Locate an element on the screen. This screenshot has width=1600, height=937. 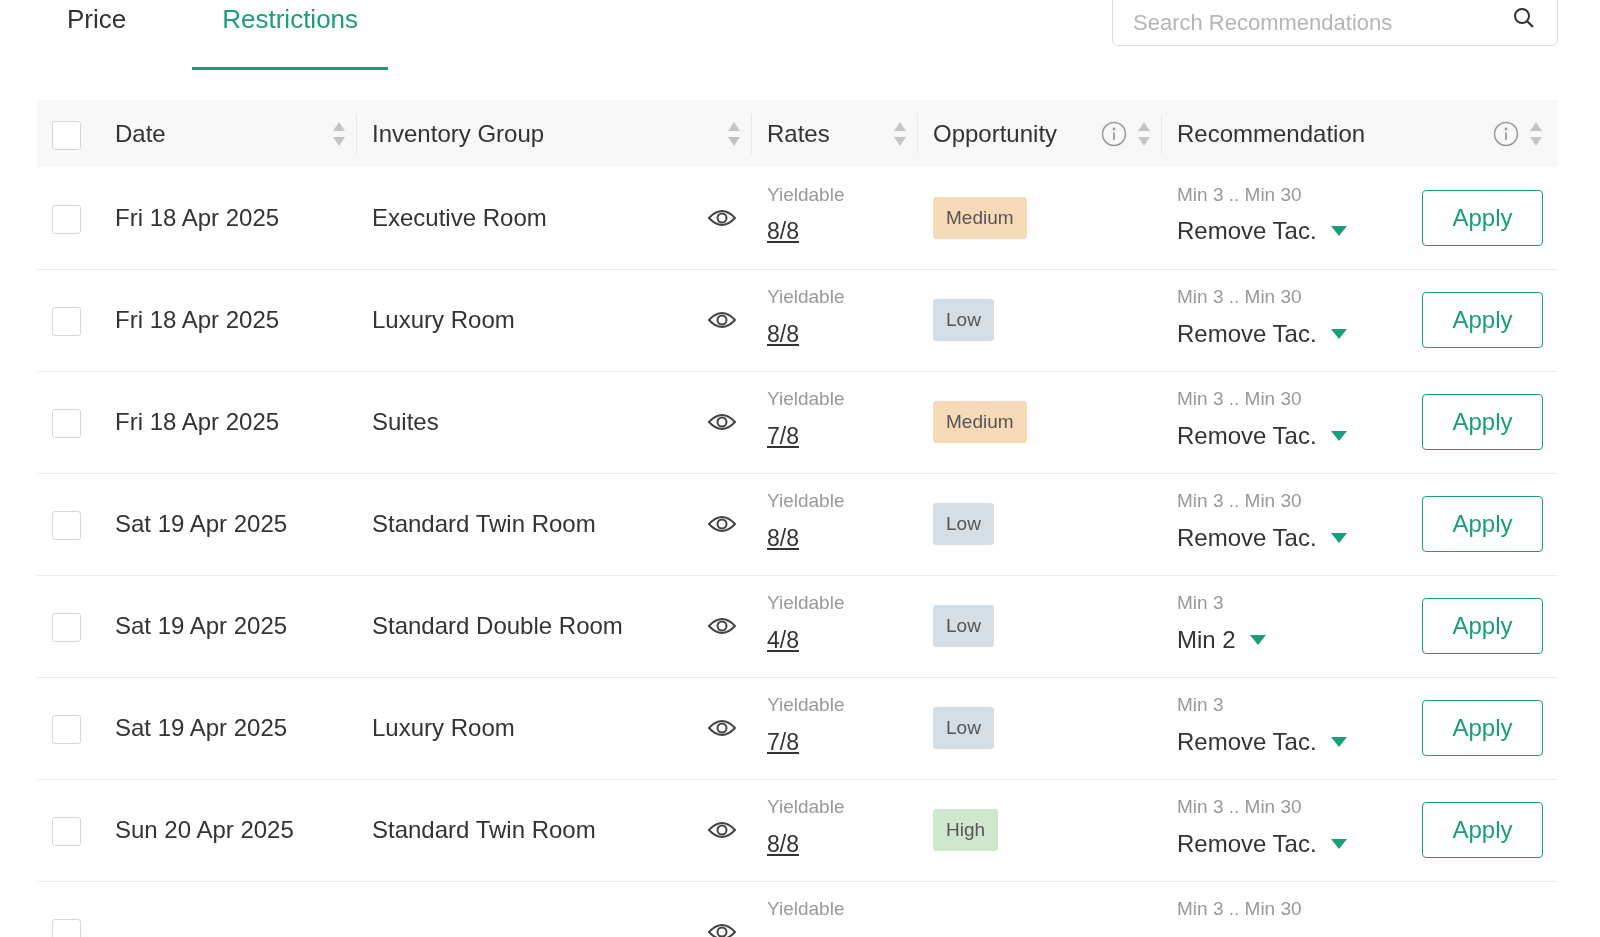
inventory-group-text: Suites is located at coordinates (405, 422).